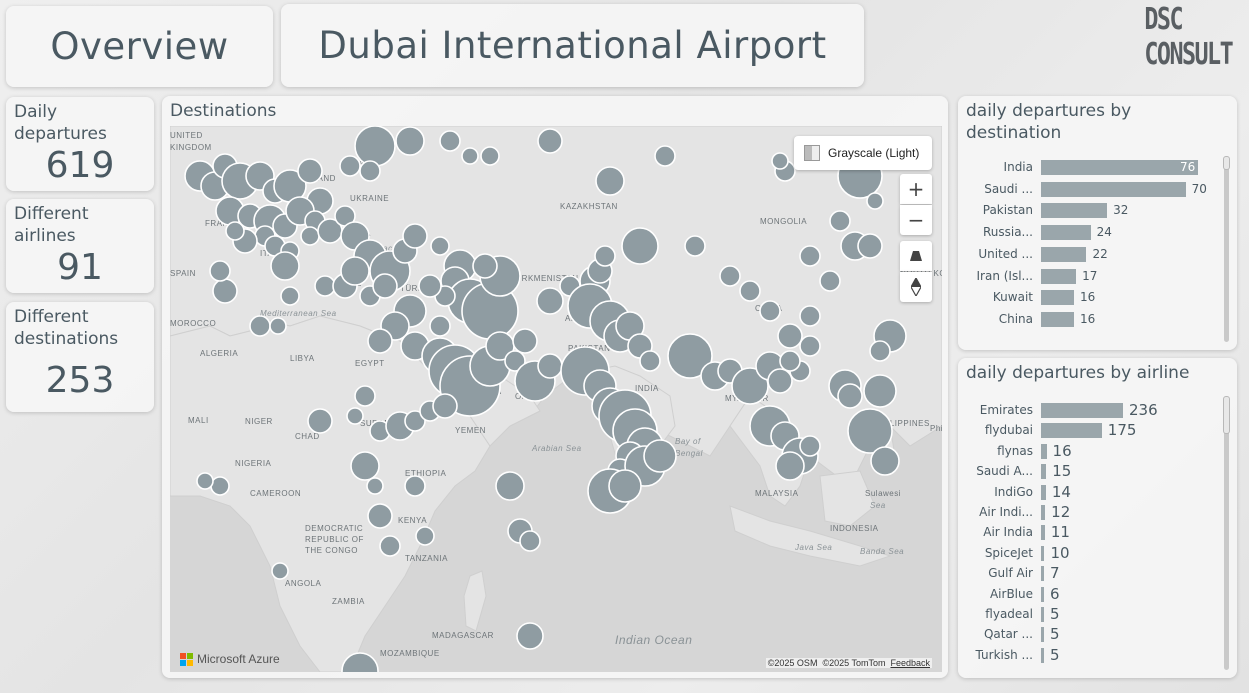 The width and height of the screenshot is (1249, 693). I want to click on bar-row: Air Indi... 12, so click(1088, 512).